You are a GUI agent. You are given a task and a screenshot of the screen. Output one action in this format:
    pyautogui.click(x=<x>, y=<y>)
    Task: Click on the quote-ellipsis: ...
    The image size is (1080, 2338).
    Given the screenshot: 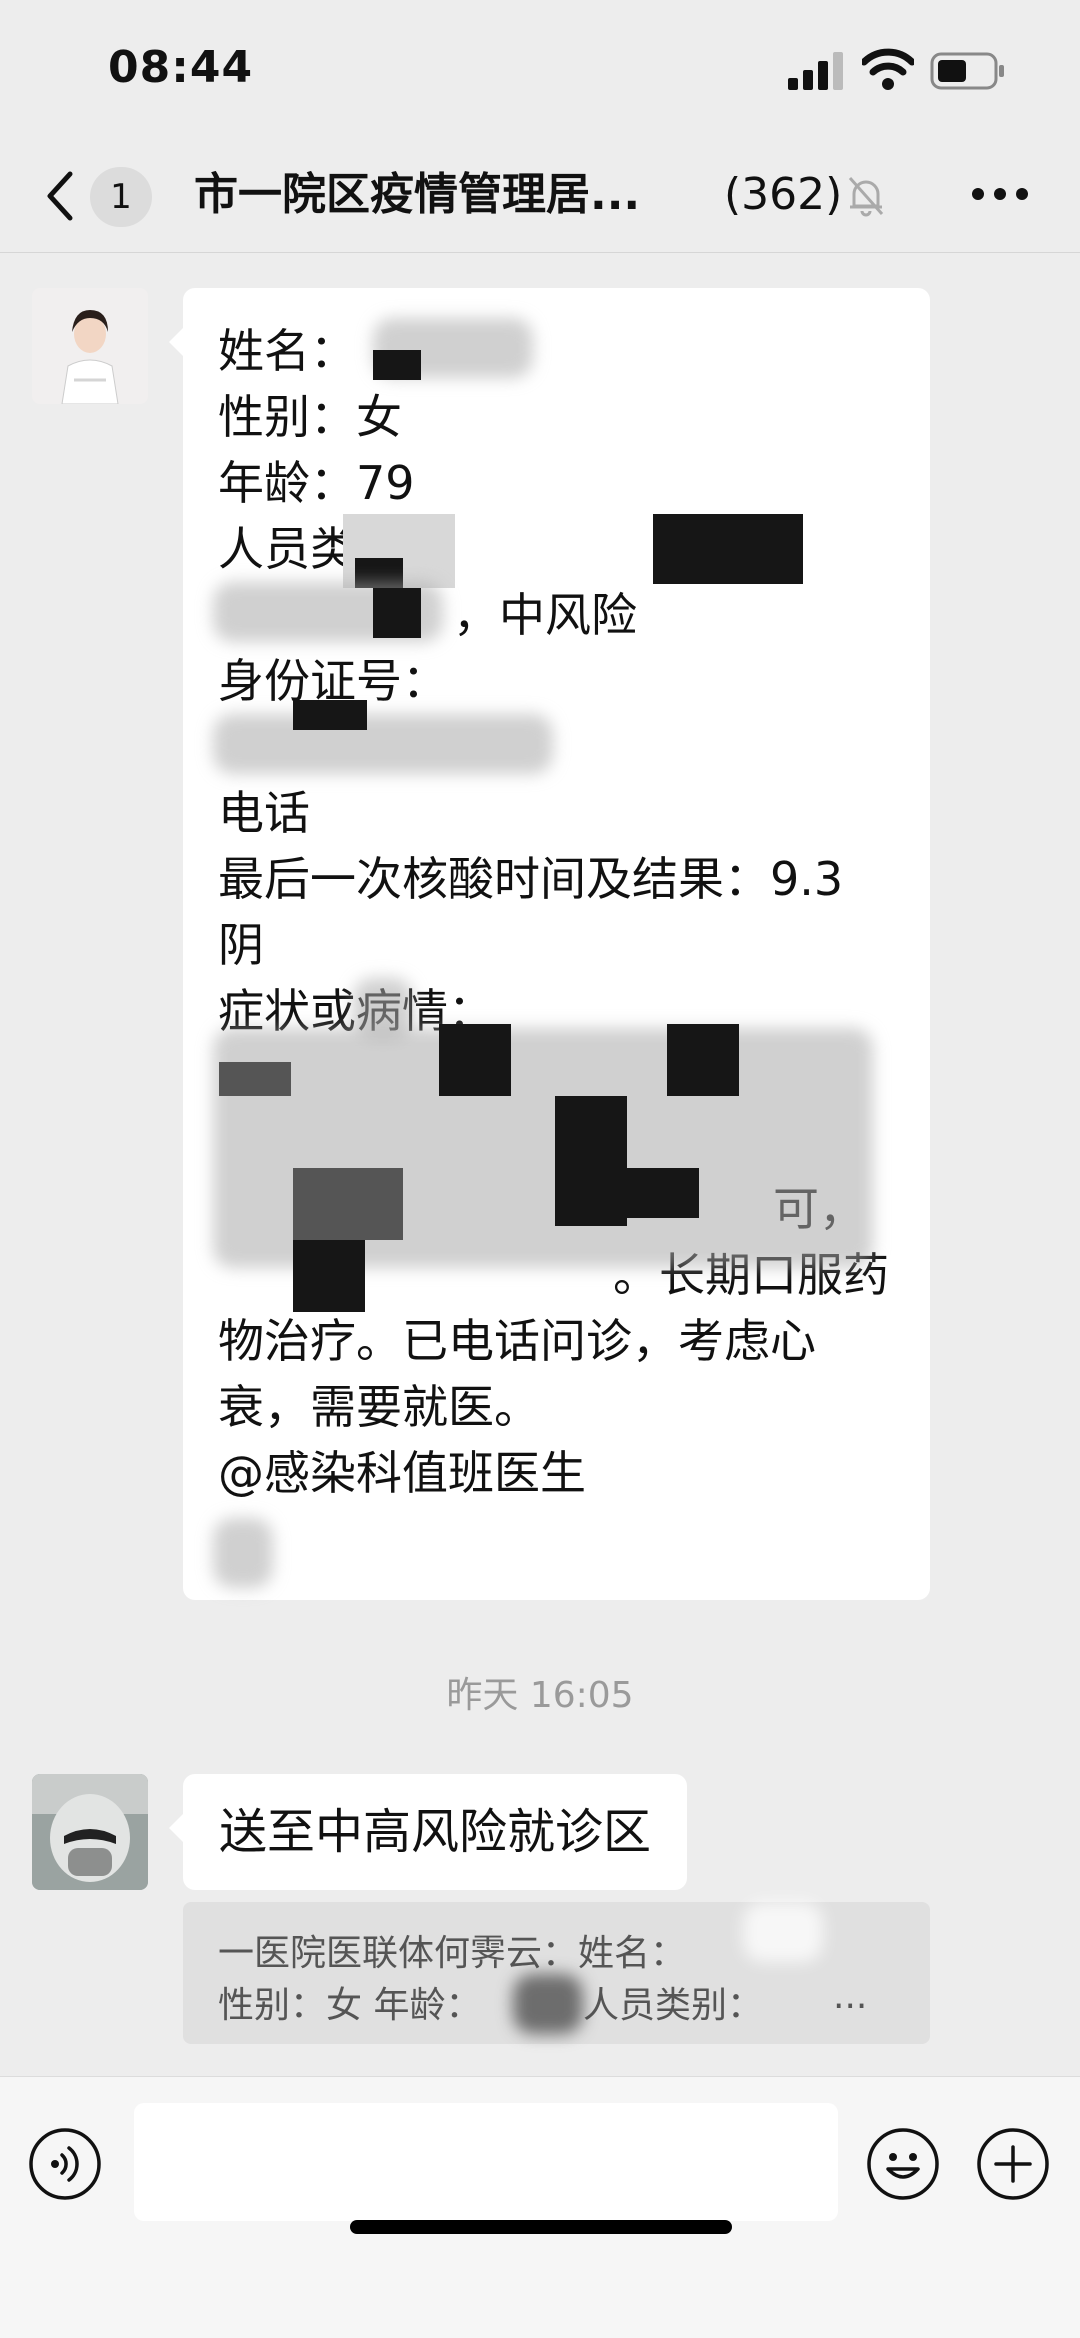 What is the action you would take?
    pyautogui.click(x=850, y=1996)
    